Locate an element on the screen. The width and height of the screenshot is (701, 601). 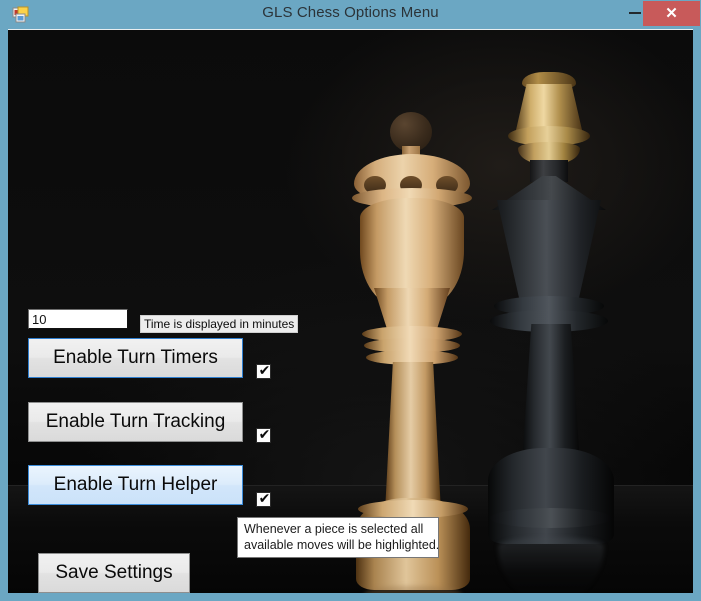
turn-tracking-checkbox: ✔ is located at coordinates (263, 435).